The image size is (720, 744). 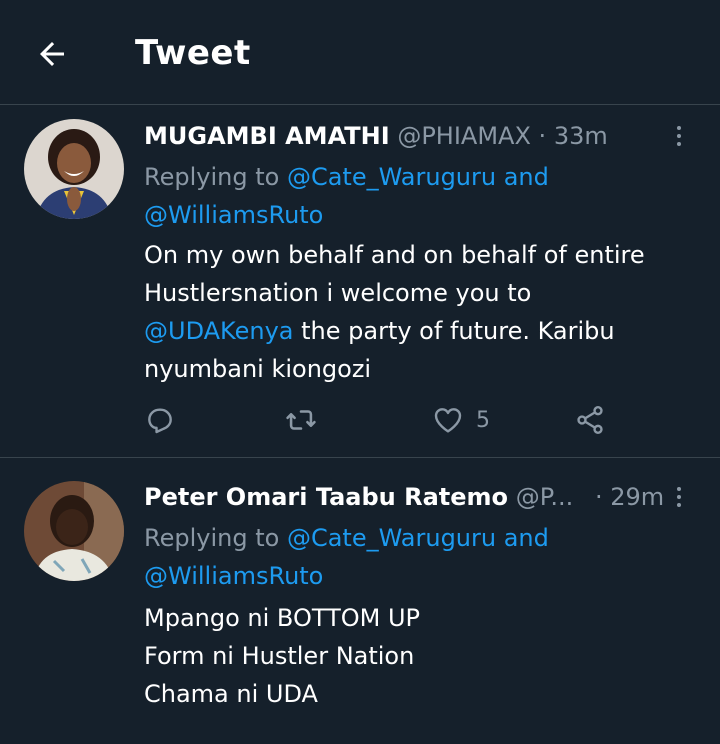 I want to click on share-icon, so click(x=590, y=420).